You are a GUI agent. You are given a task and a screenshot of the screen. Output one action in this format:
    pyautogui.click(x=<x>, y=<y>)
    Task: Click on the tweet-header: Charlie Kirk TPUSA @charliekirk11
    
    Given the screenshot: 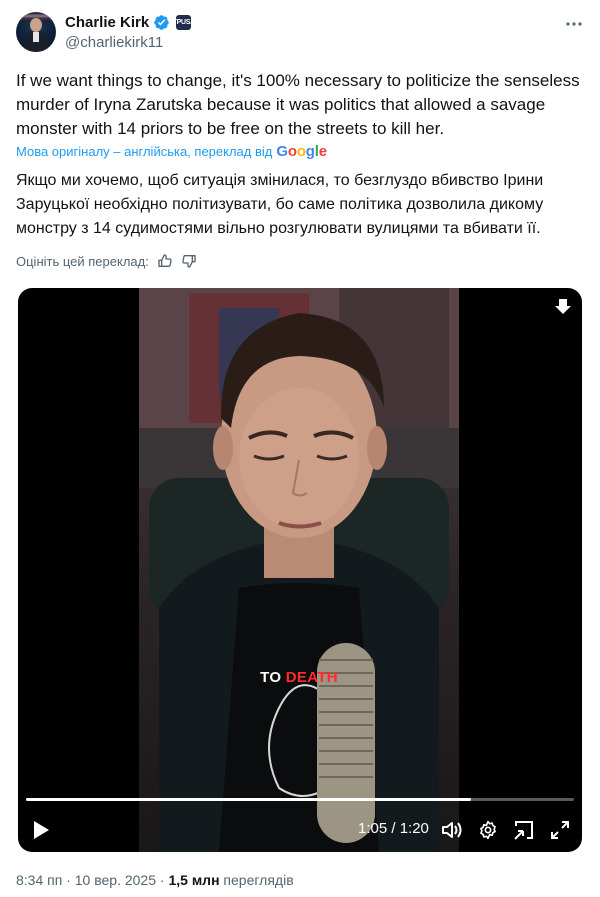 What is the action you would take?
    pyautogui.click(x=300, y=34)
    